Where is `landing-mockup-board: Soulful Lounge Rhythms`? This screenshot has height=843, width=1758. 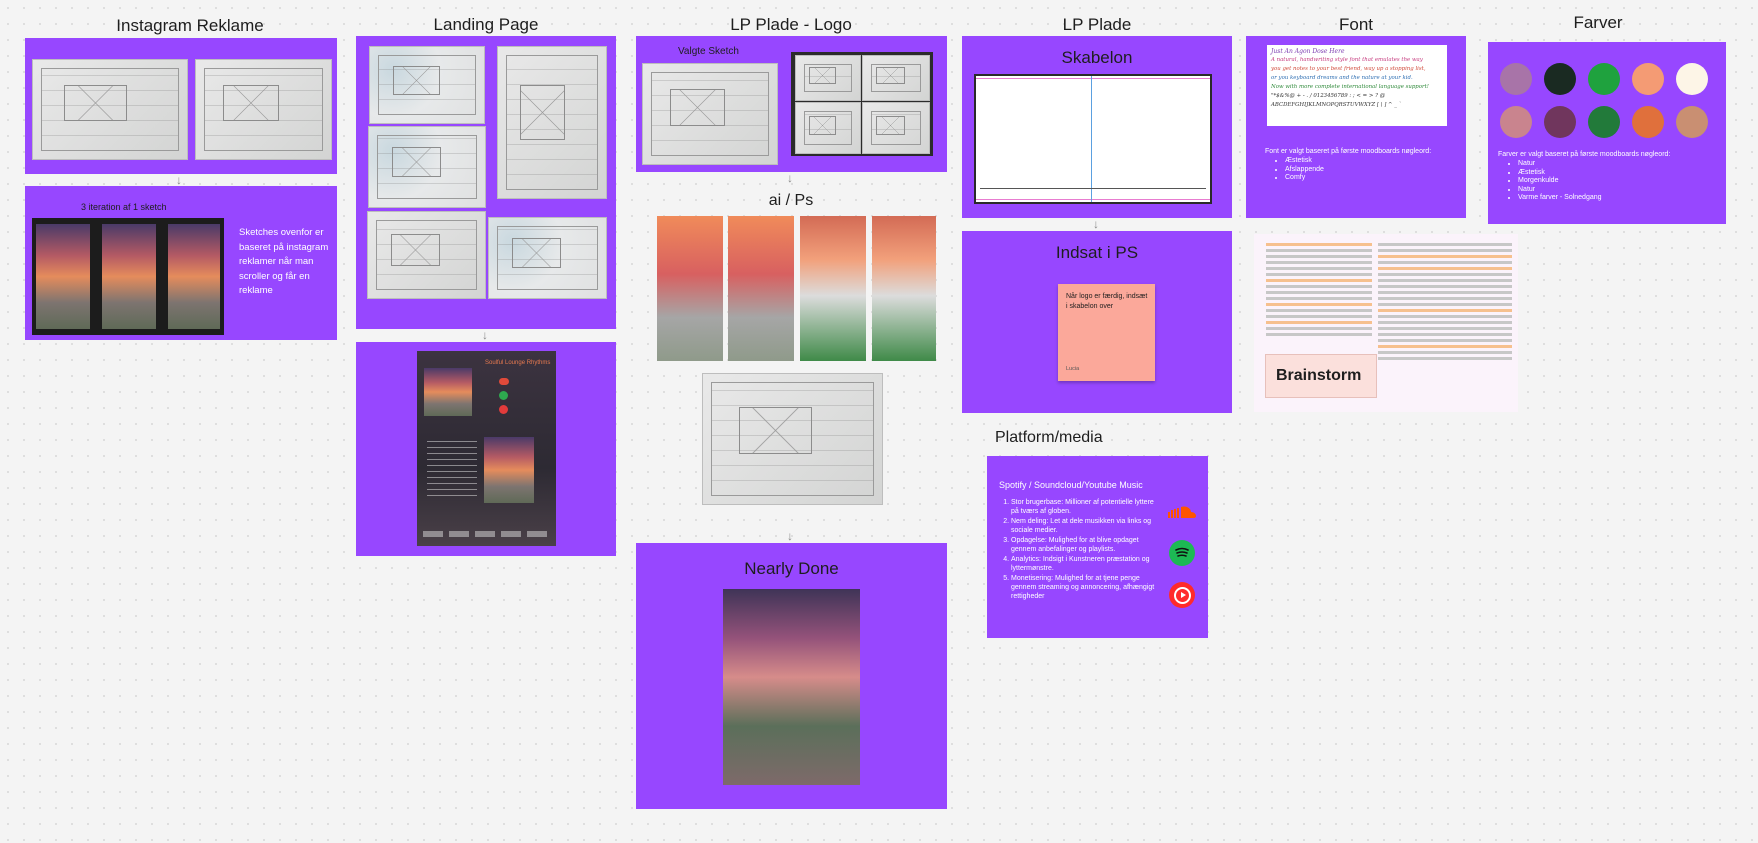 landing-mockup-board: Soulful Lounge Rhythms is located at coordinates (486, 449).